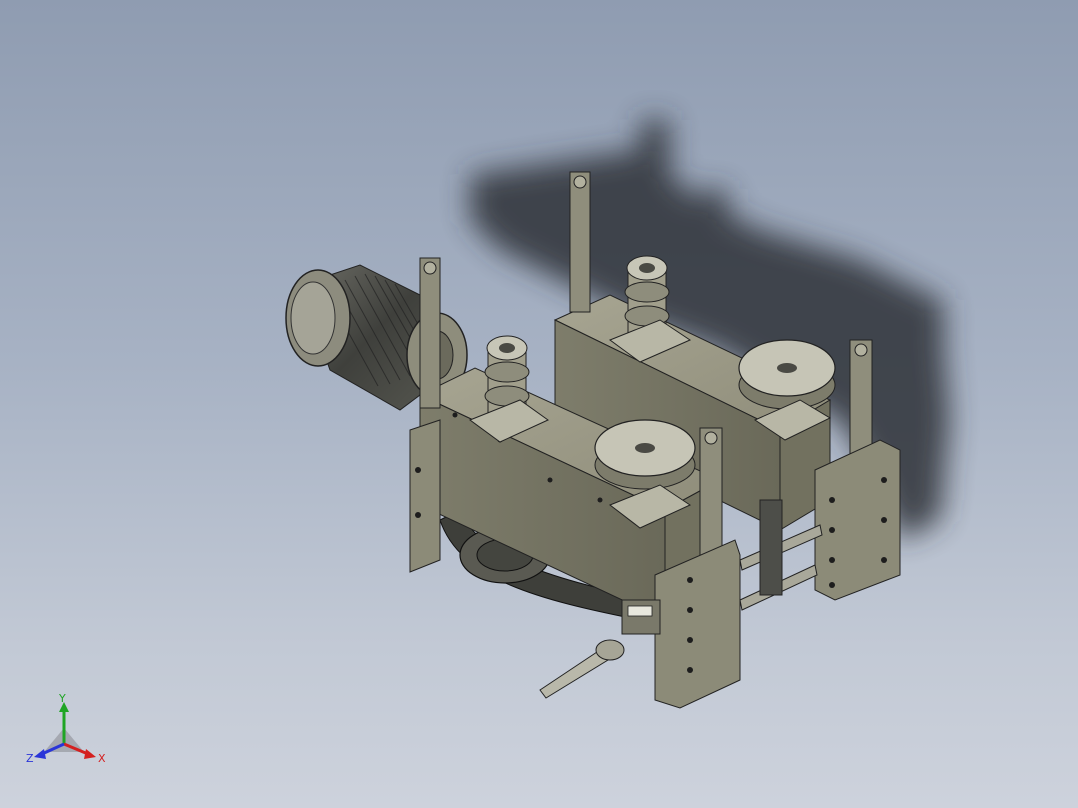  I want to click on x-axis-label: X, so click(102, 758).